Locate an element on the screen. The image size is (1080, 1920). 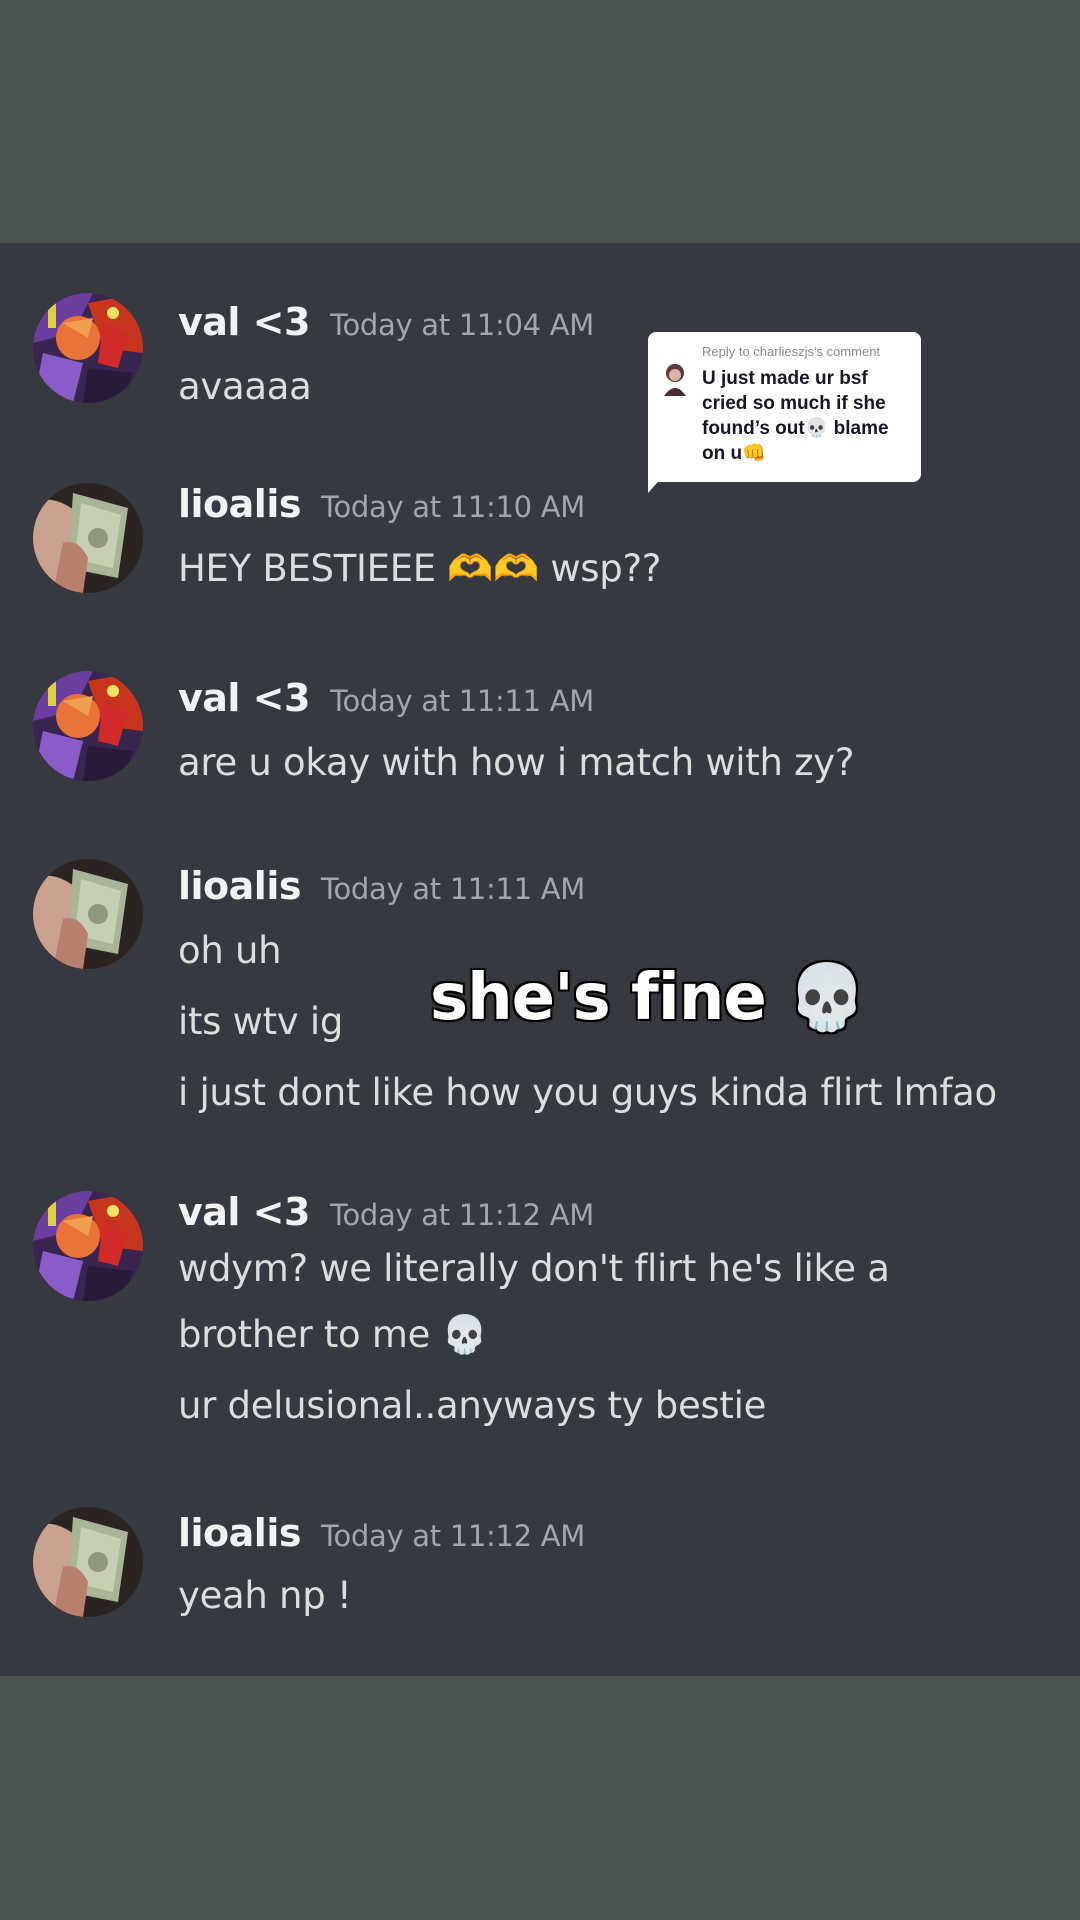
message-header: lioalis Today at 11:12 AM is located at coordinates (381, 1533).